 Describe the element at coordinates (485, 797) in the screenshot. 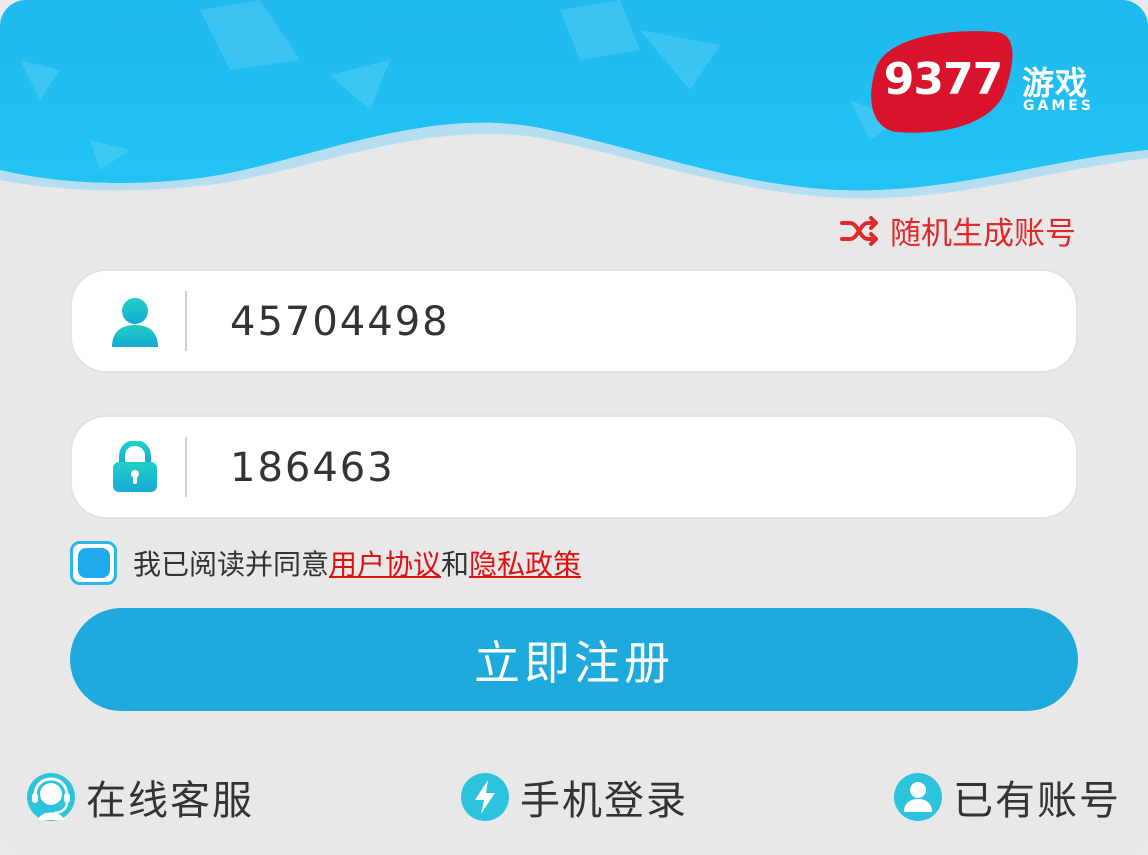

I see `lightning-icon` at that location.